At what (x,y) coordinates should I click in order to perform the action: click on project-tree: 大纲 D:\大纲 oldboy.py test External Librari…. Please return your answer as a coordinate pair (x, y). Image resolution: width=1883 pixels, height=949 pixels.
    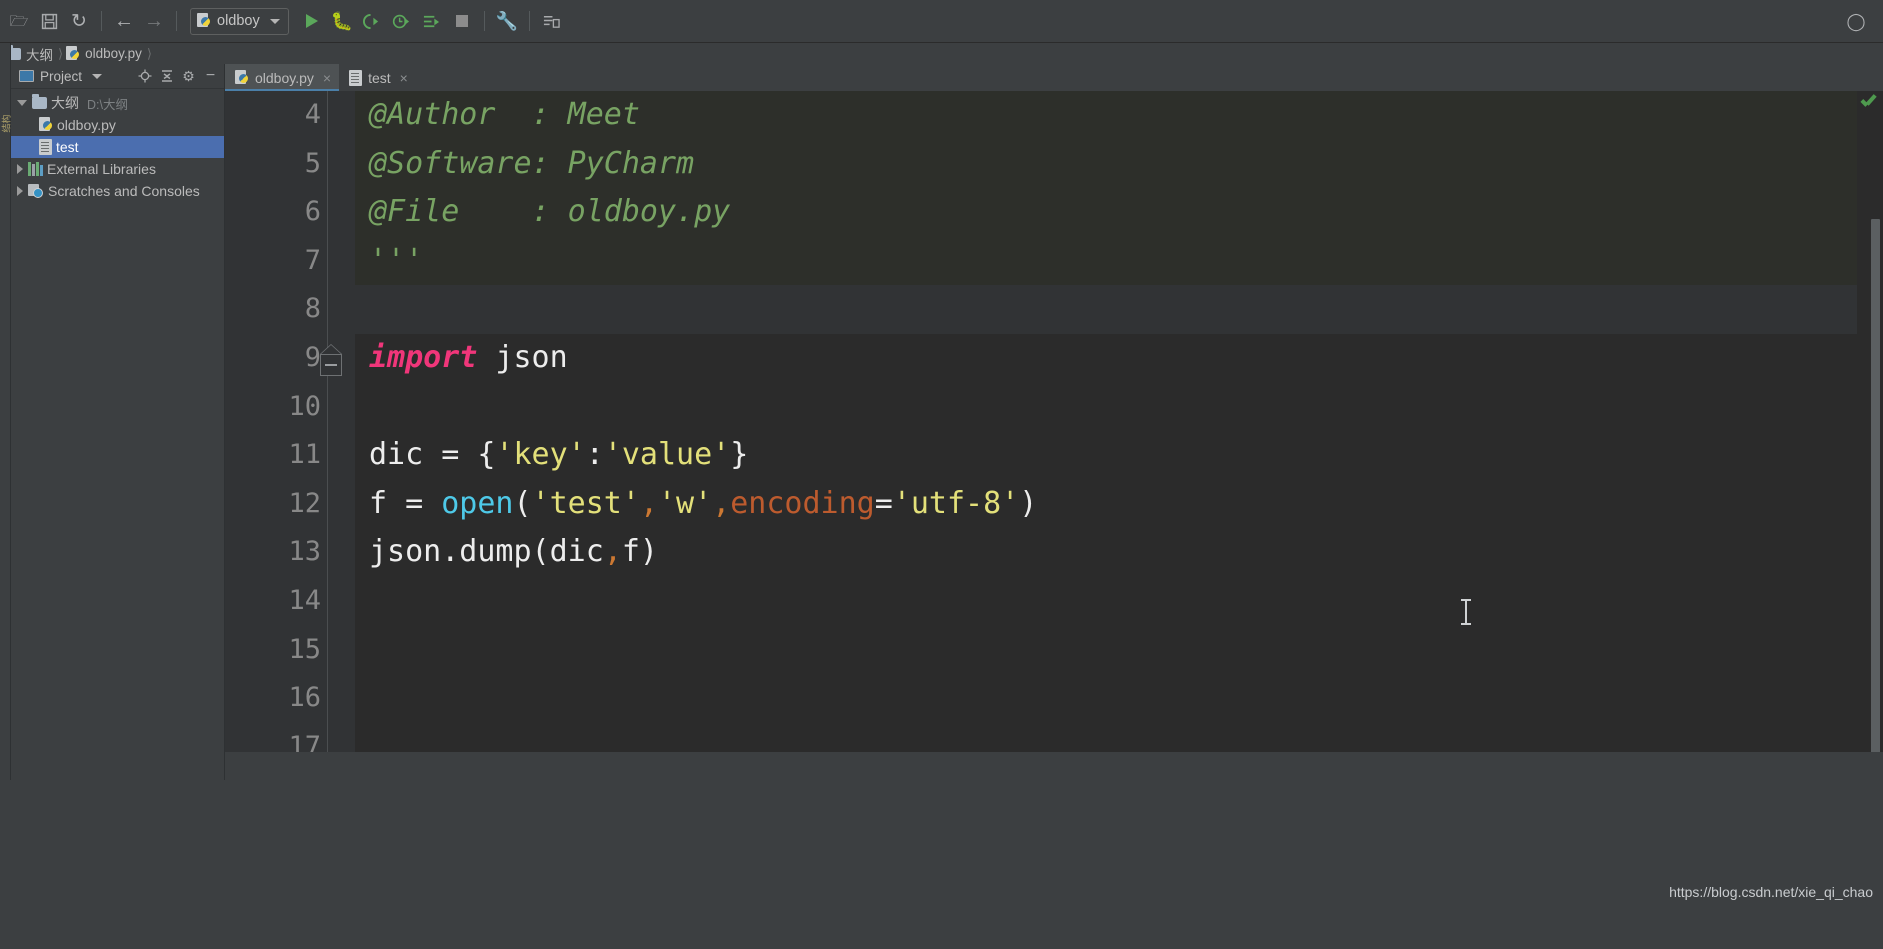
    Looking at the image, I should click on (117, 145).